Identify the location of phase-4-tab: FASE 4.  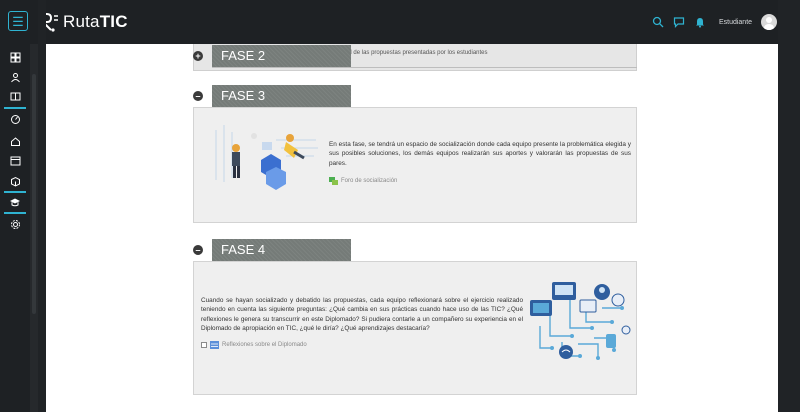
(281, 250).